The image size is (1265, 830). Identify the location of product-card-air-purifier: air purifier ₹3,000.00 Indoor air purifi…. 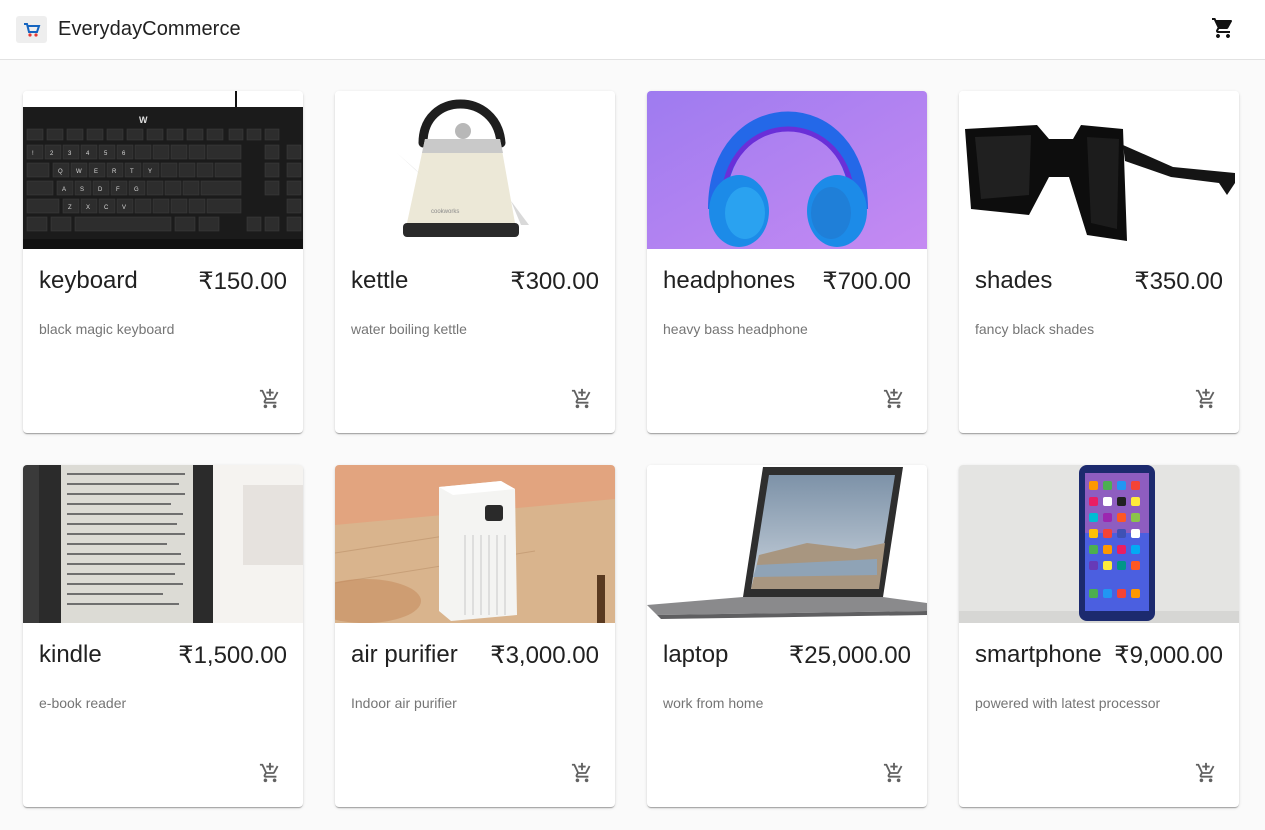
(475, 636).